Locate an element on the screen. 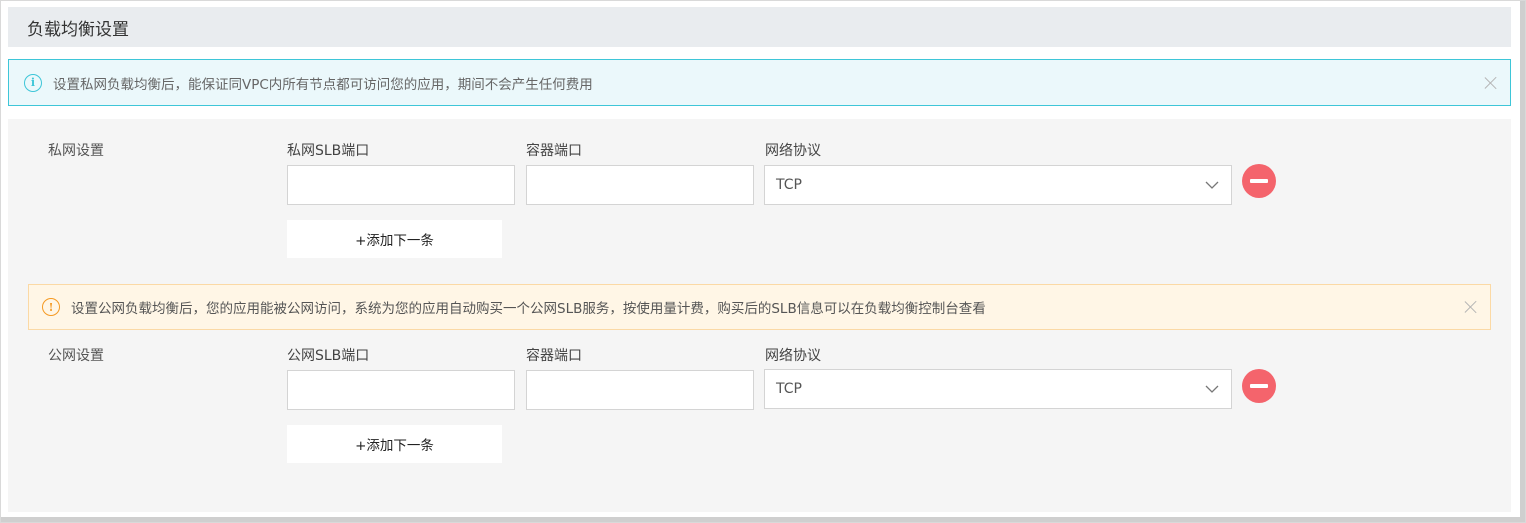 Image resolution: width=1526 pixels, height=523 pixels. private-protocol-value: TCP is located at coordinates (789, 185).